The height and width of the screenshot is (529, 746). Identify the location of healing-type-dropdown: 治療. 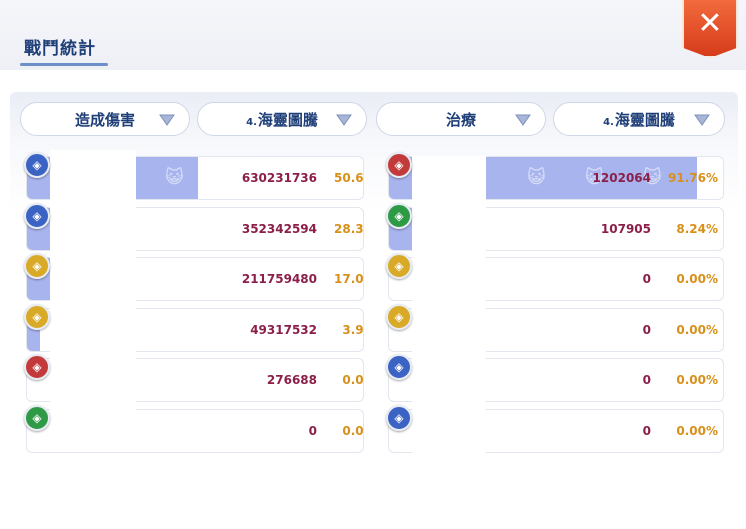
(461, 119).